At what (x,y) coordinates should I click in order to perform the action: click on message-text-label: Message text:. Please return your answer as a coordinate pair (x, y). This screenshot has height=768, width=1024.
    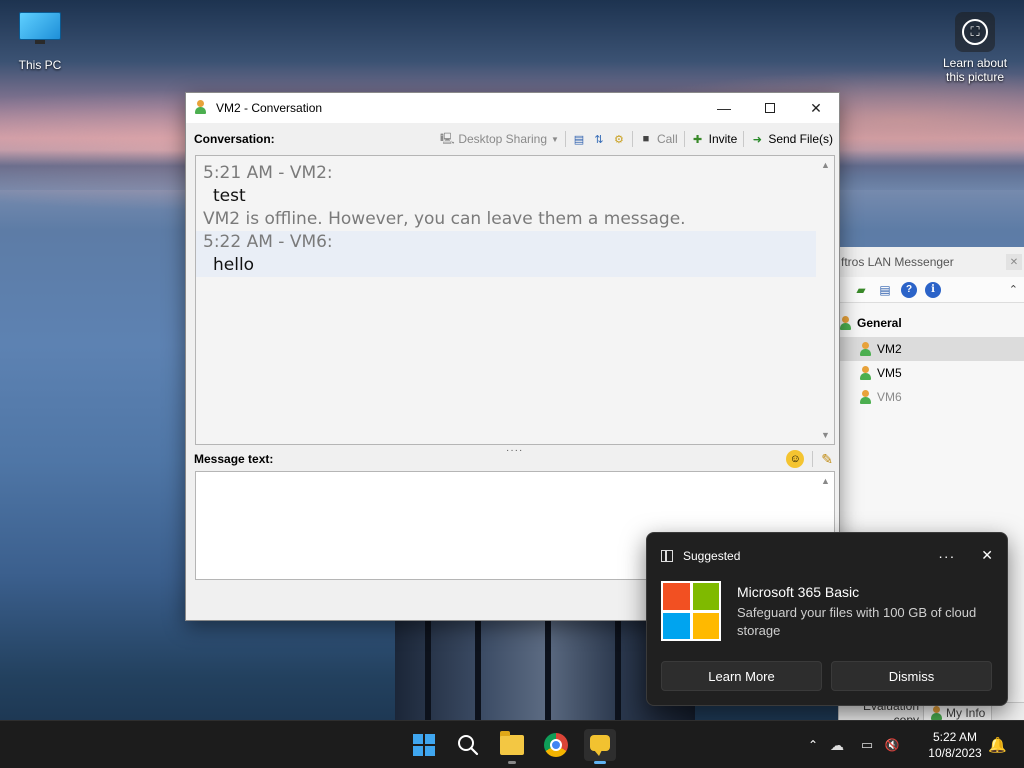
    Looking at the image, I should click on (234, 459).